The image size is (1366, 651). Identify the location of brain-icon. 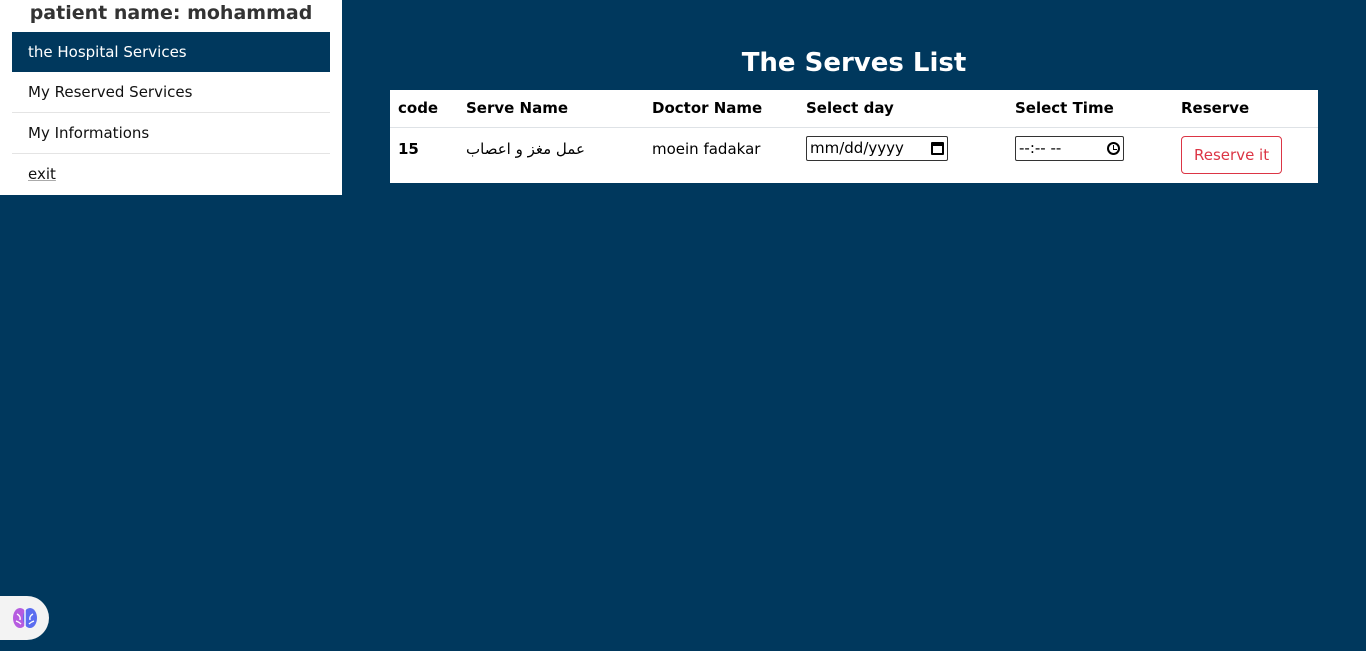
(24, 618).